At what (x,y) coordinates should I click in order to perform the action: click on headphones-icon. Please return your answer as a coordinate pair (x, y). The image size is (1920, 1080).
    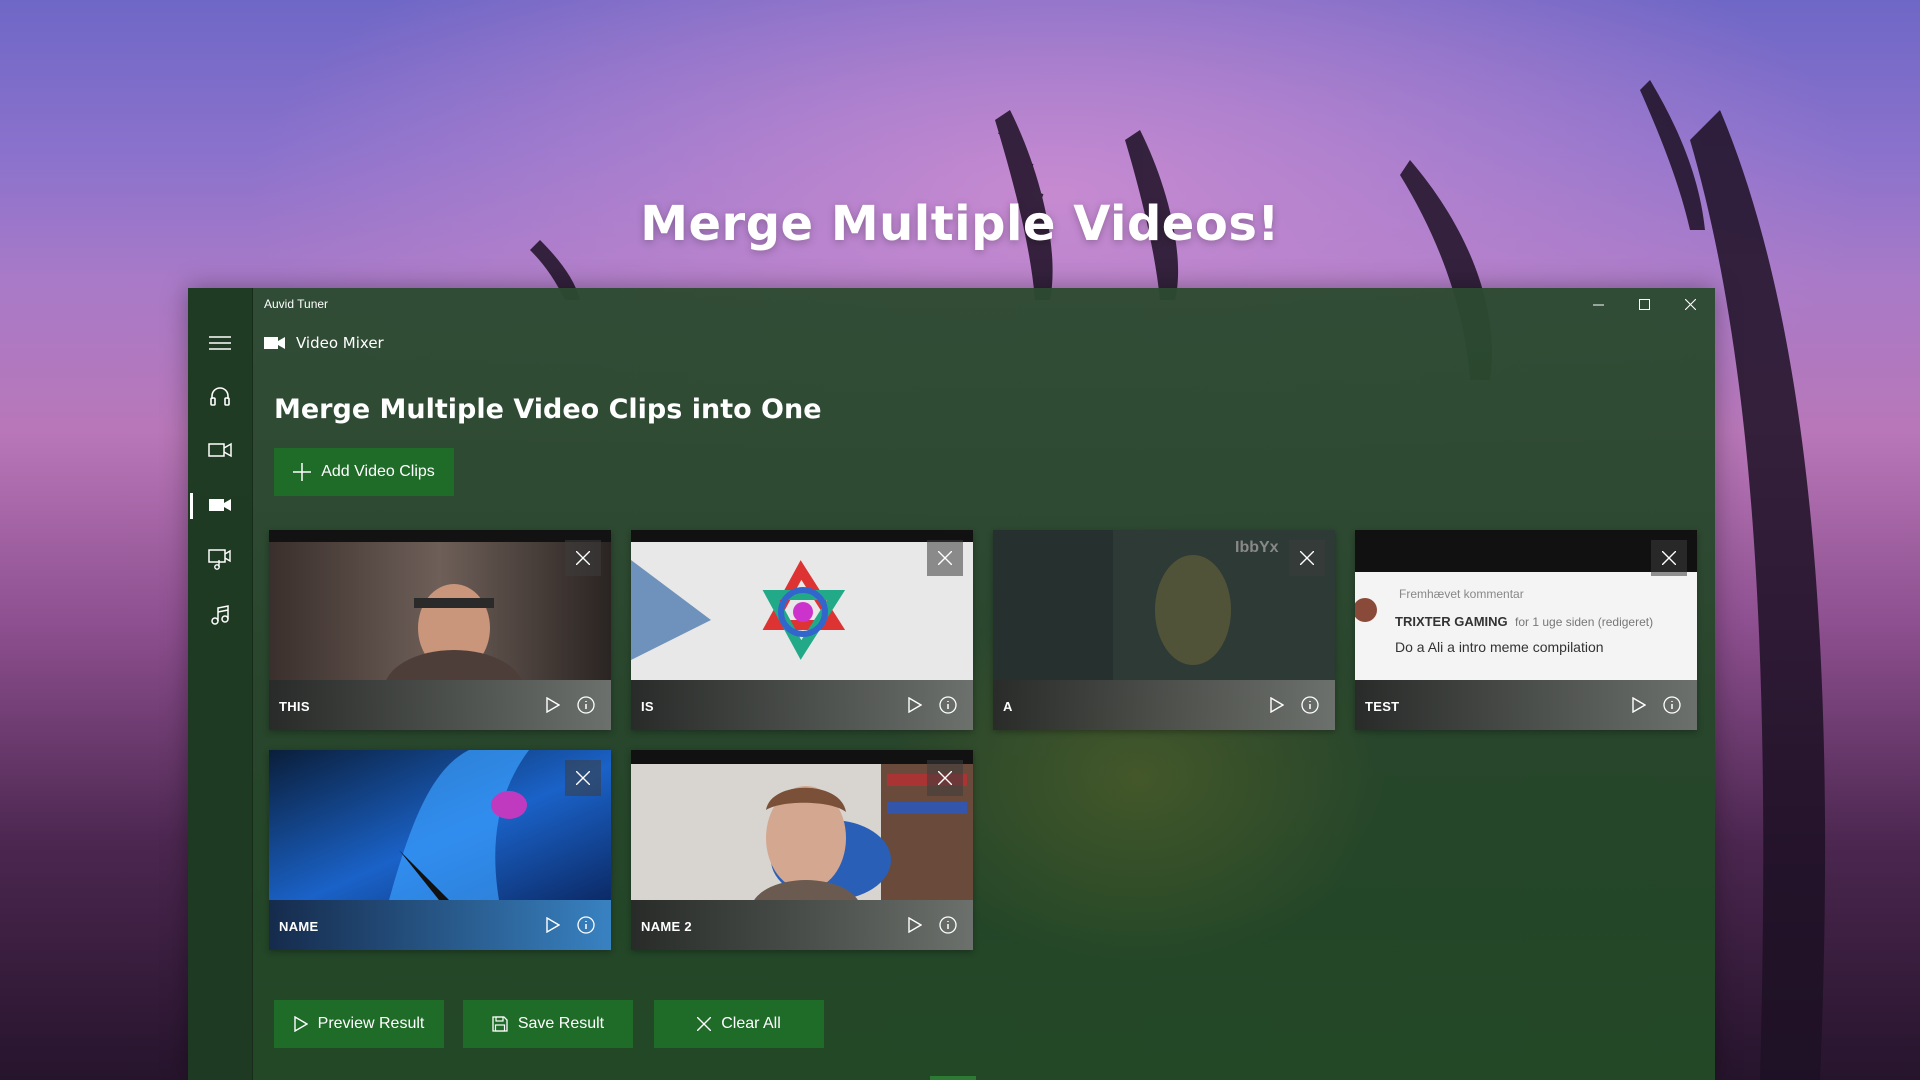
    Looking at the image, I should click on (220, 396).